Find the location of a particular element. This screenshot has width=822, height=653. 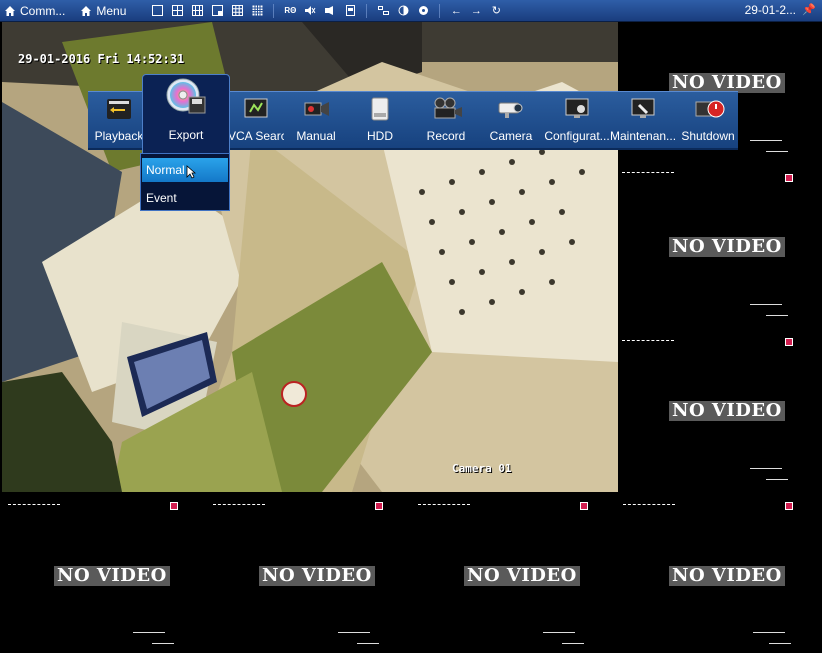

screen-button is located at coordinates (350, 10).